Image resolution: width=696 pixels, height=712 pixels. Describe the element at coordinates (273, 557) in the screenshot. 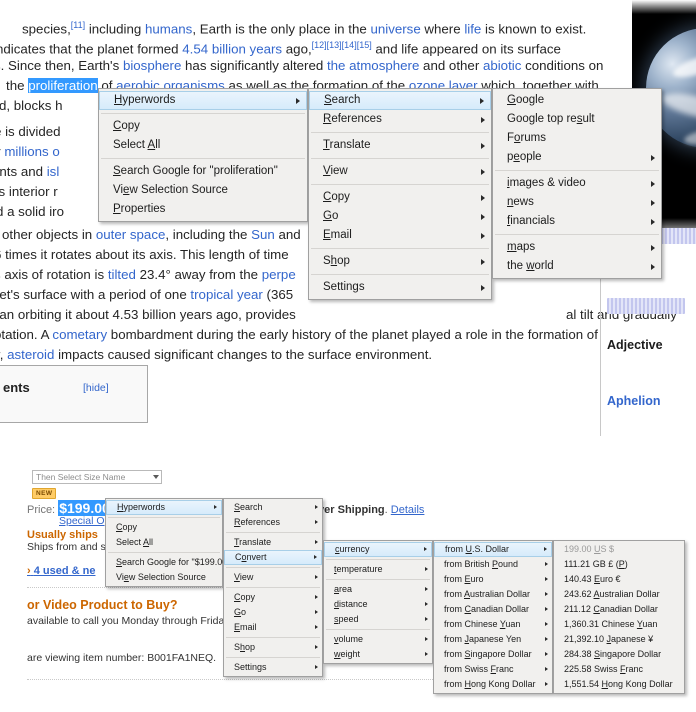

I see `menu-item-convert: Convert` at that location.